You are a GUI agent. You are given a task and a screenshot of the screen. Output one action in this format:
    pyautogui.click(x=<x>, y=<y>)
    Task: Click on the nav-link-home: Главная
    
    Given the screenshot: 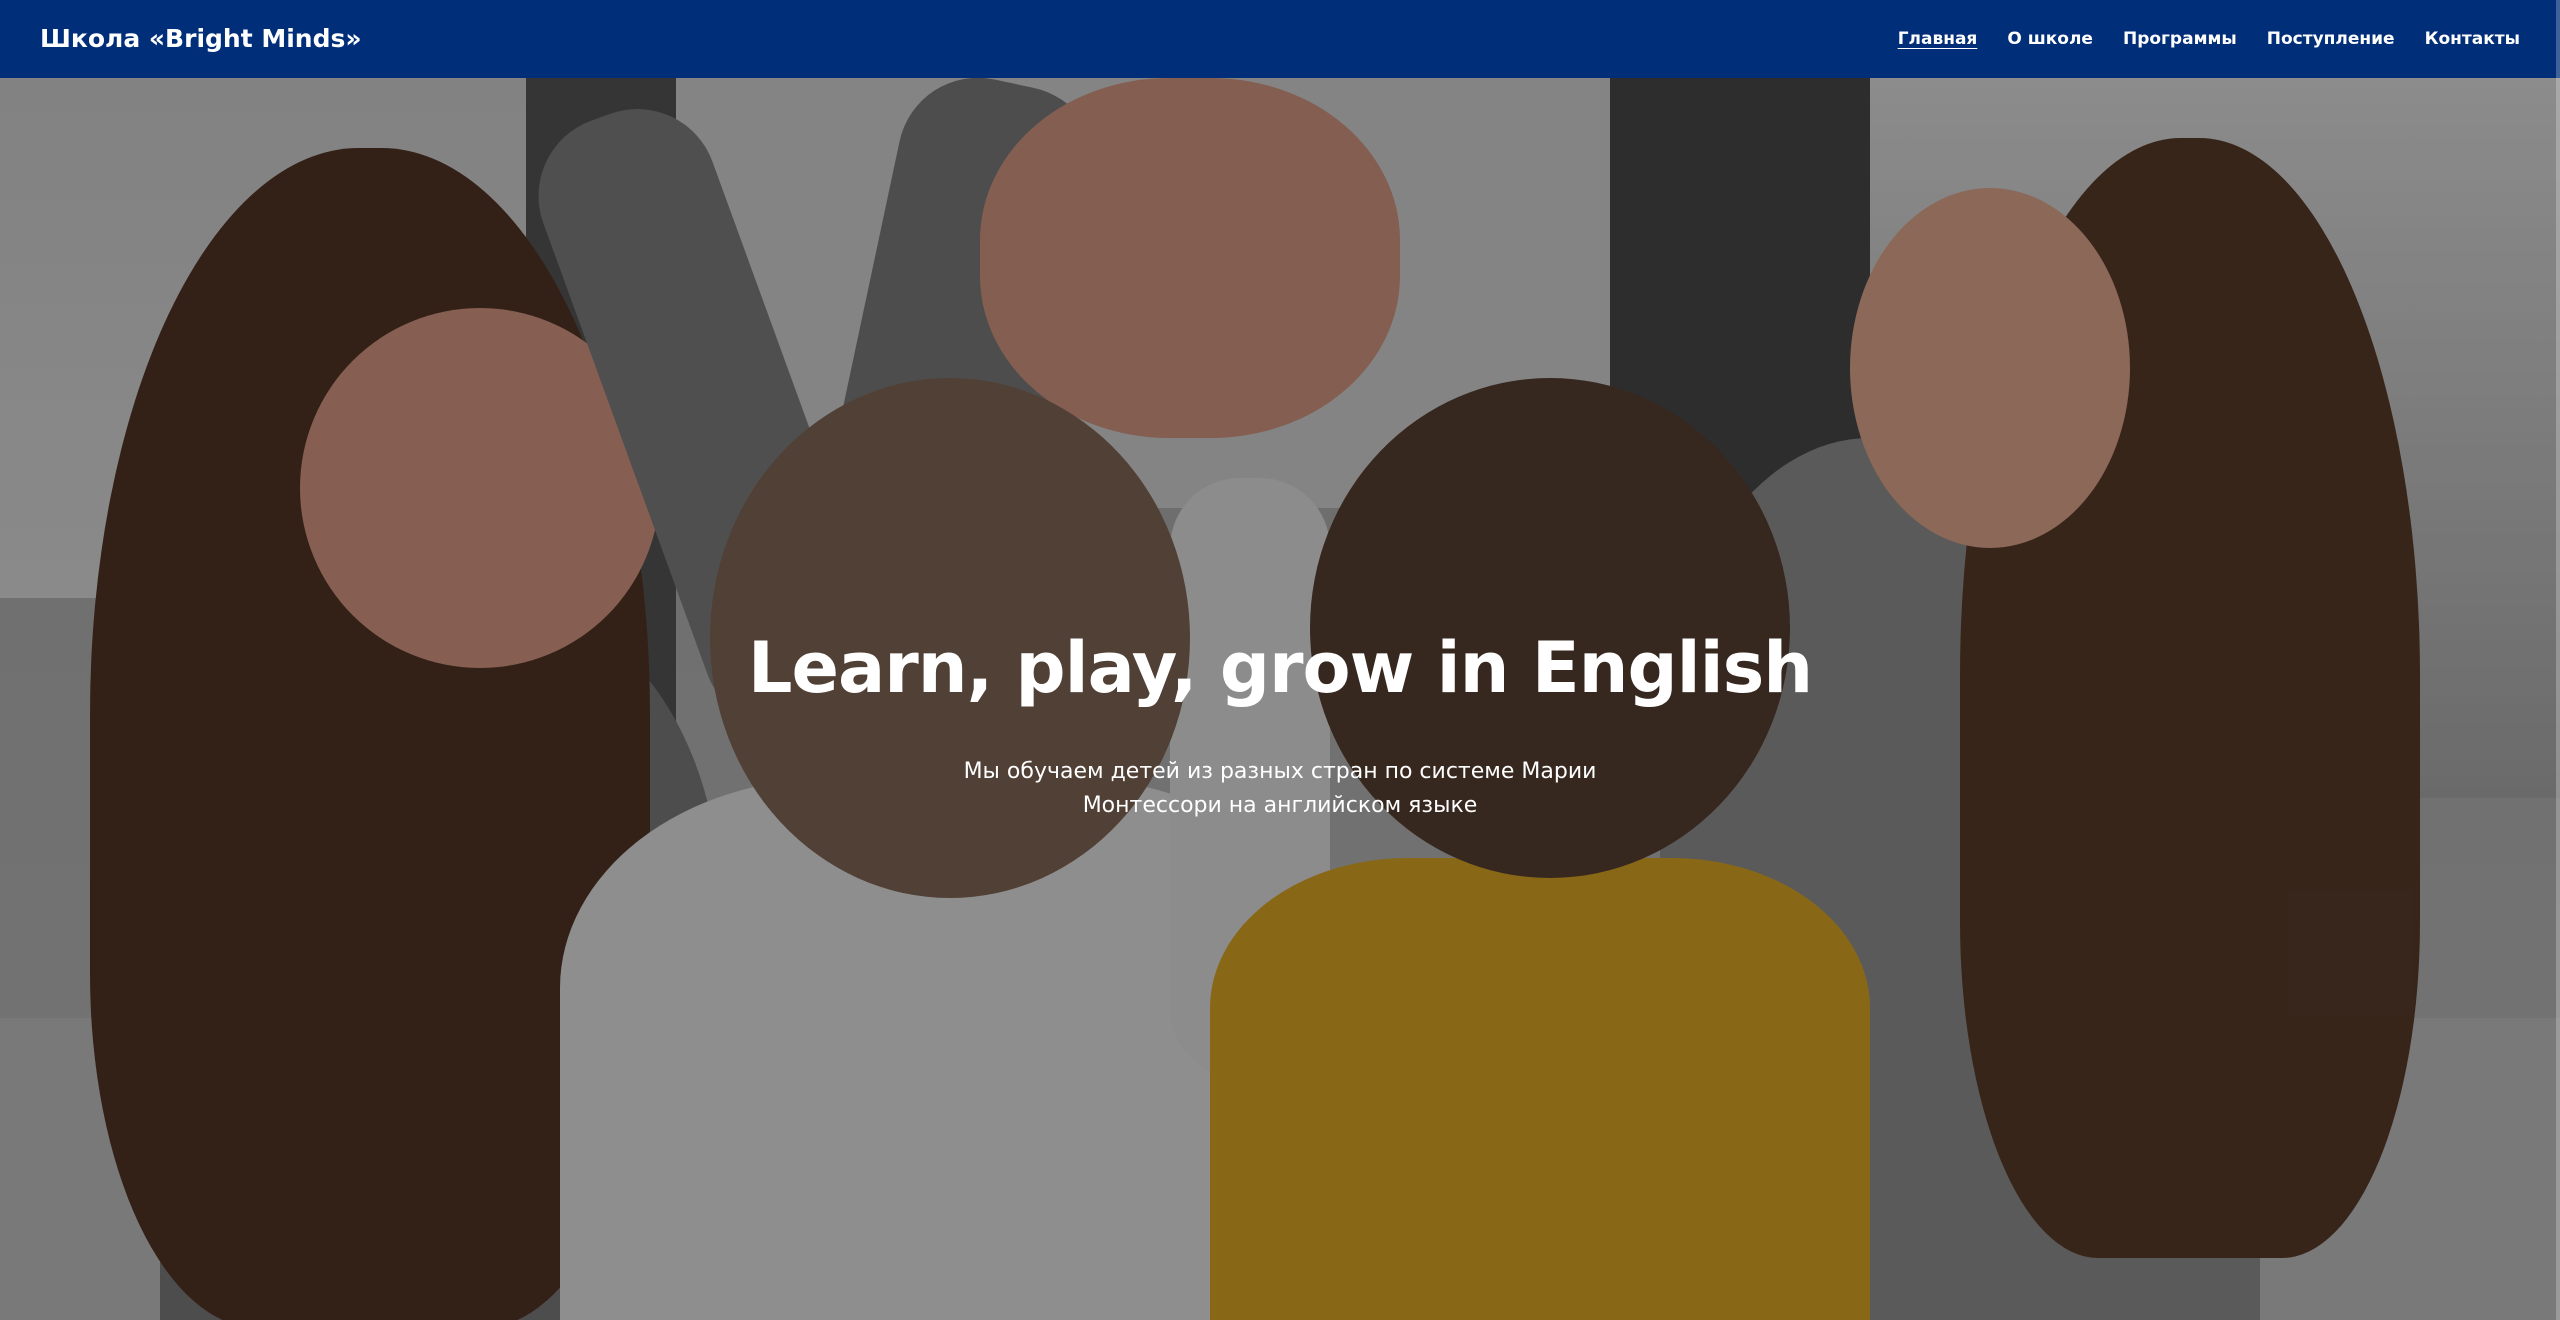 What is the action you would take?
    pyautogui.click(x=1938, y=39)
    